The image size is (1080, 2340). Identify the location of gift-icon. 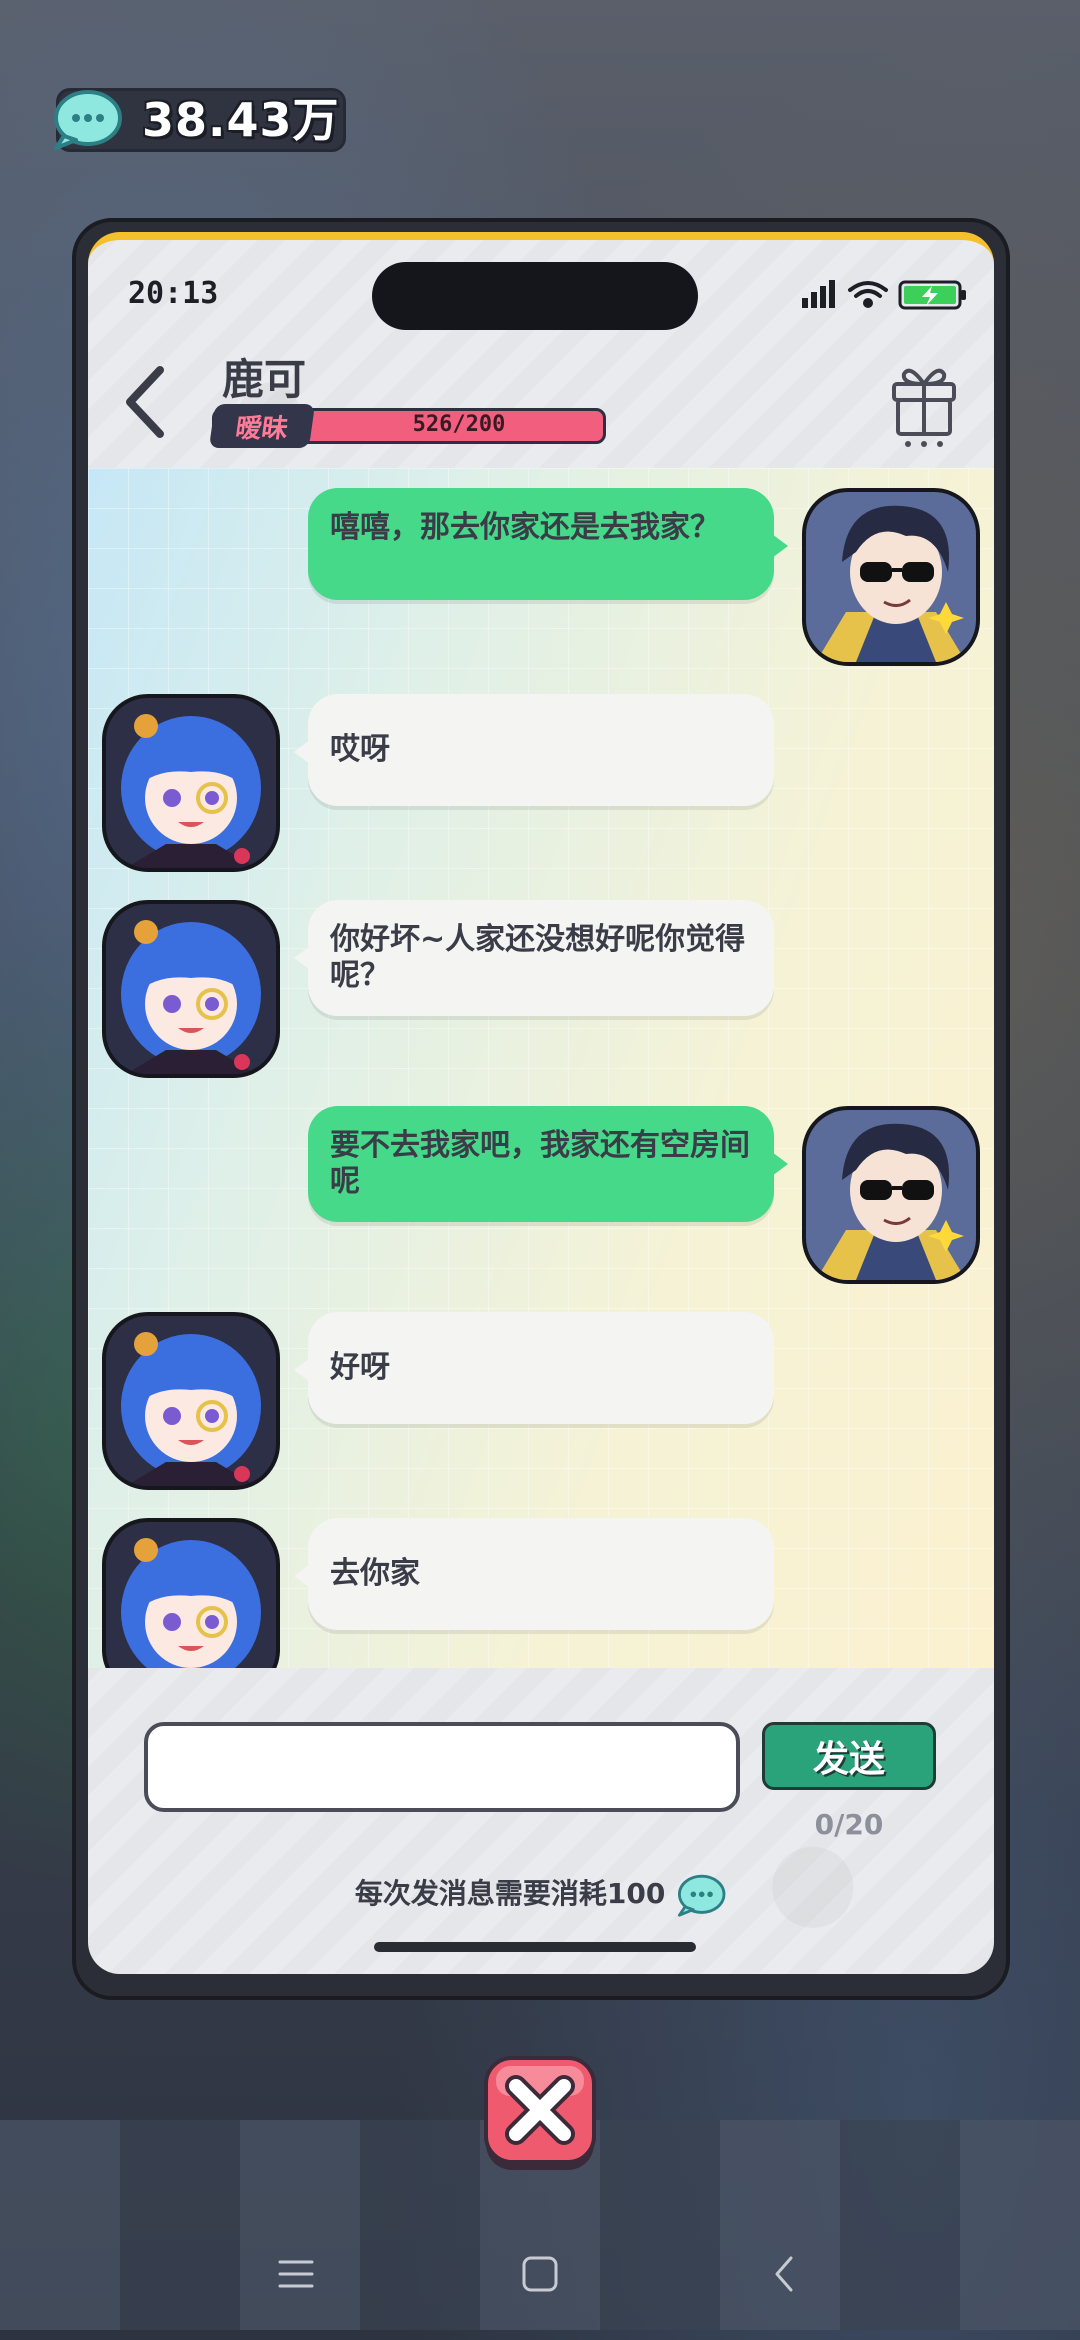
(924, 404).